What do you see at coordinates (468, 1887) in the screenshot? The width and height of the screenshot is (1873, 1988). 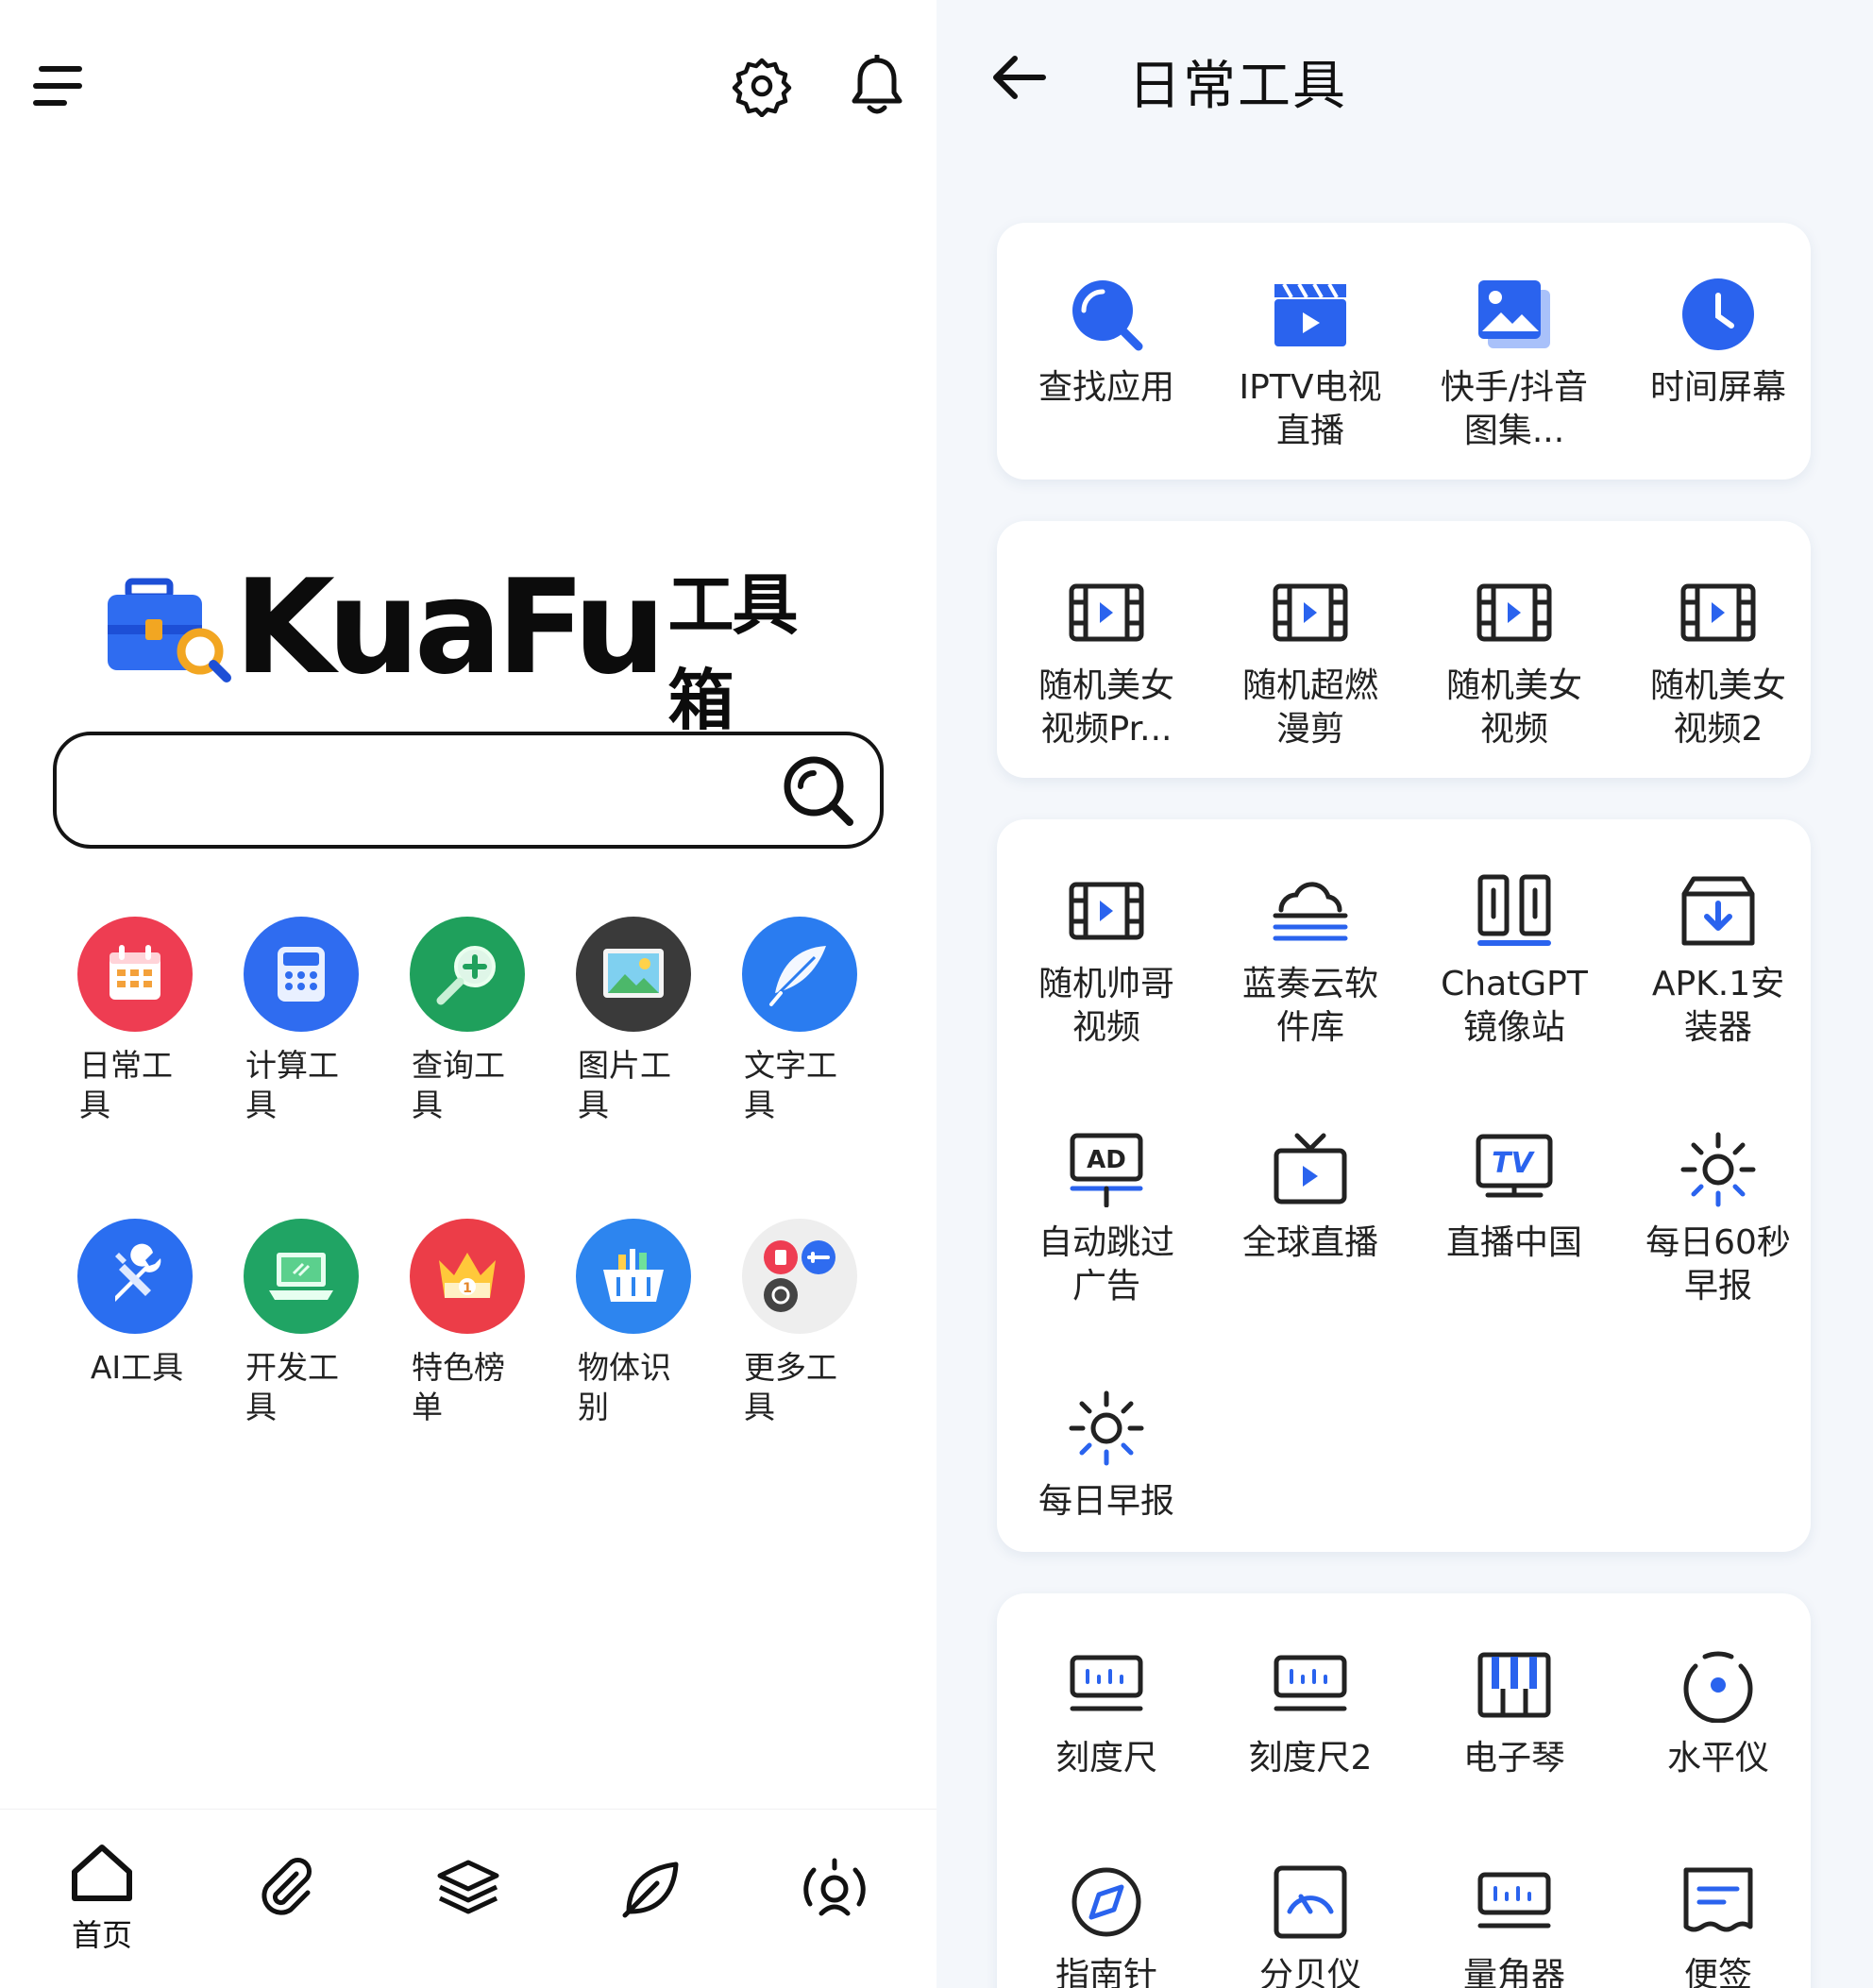 I see `layers-icon` at bounding box center [468, 1887].